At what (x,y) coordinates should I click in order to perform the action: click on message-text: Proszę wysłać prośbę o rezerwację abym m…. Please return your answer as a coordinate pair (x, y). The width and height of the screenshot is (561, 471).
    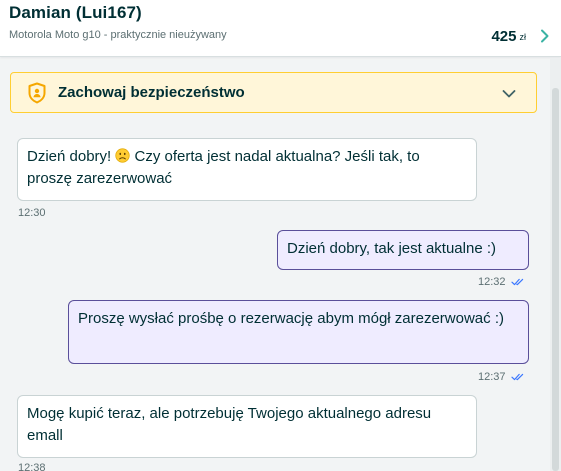
    Looking at the image, I should click on (291, 318).